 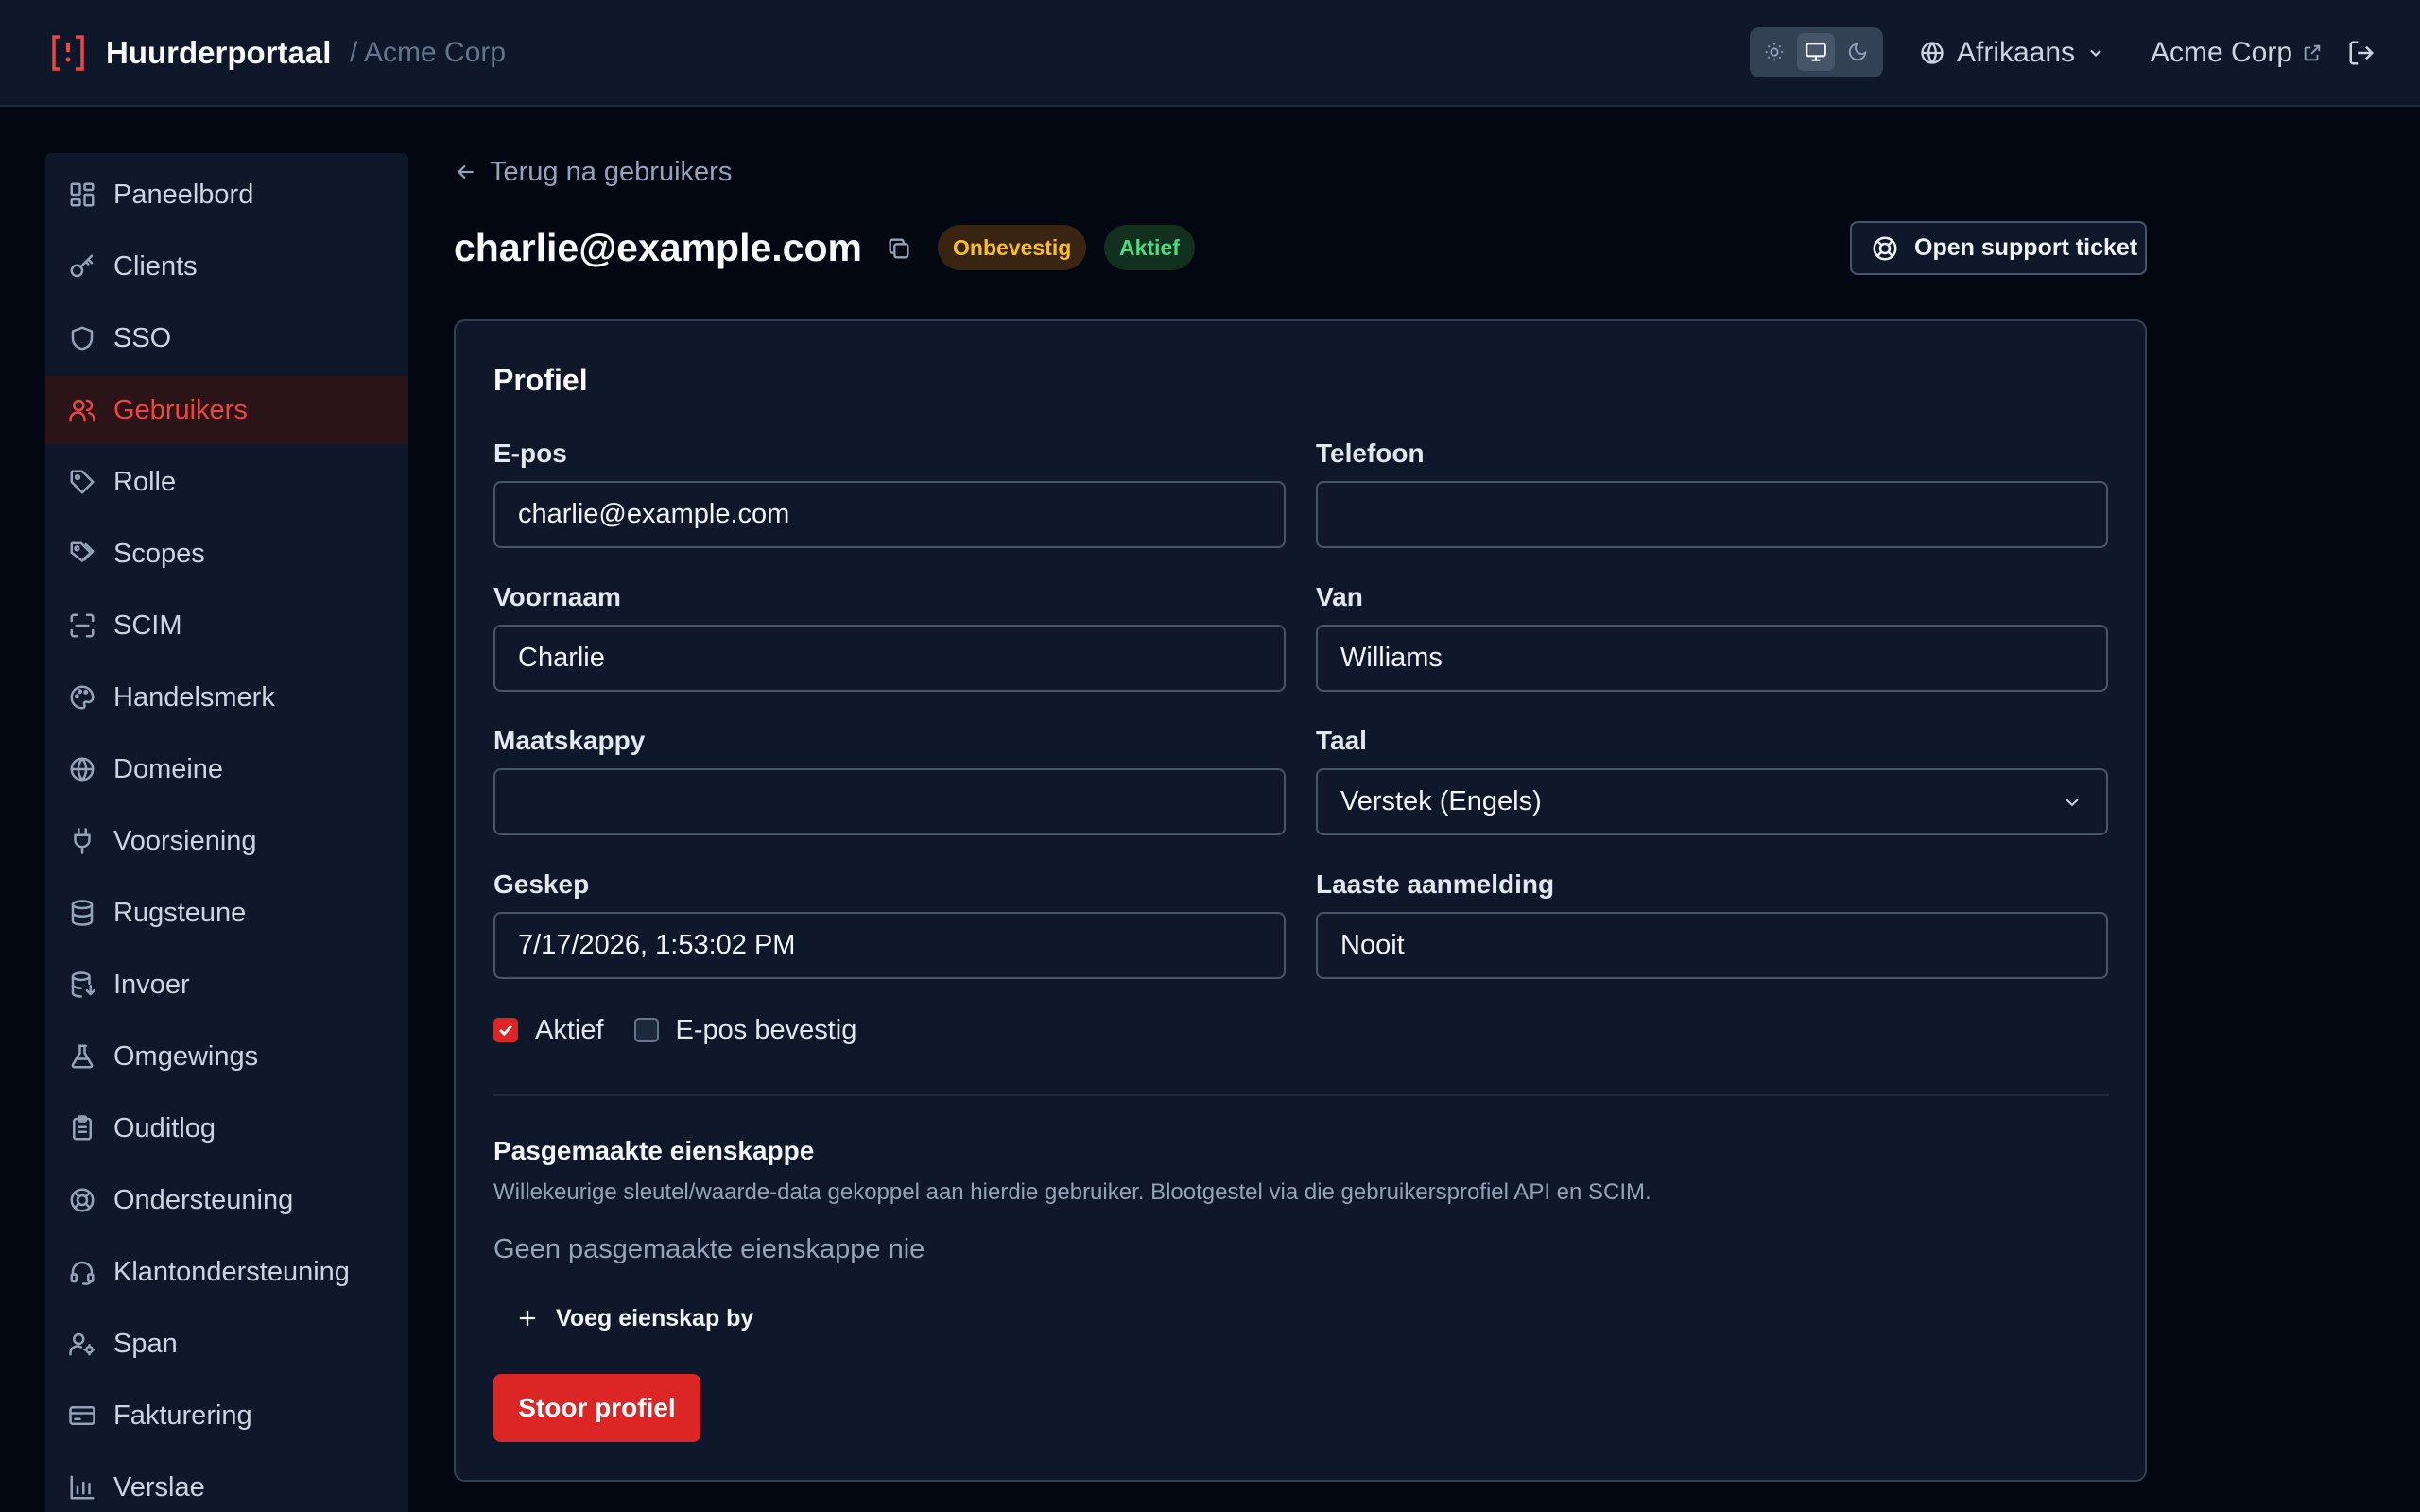 What do you see at coordinates (83, 841) in the screenshot?
I see `plug-icon` at bounding box center [83, 841].